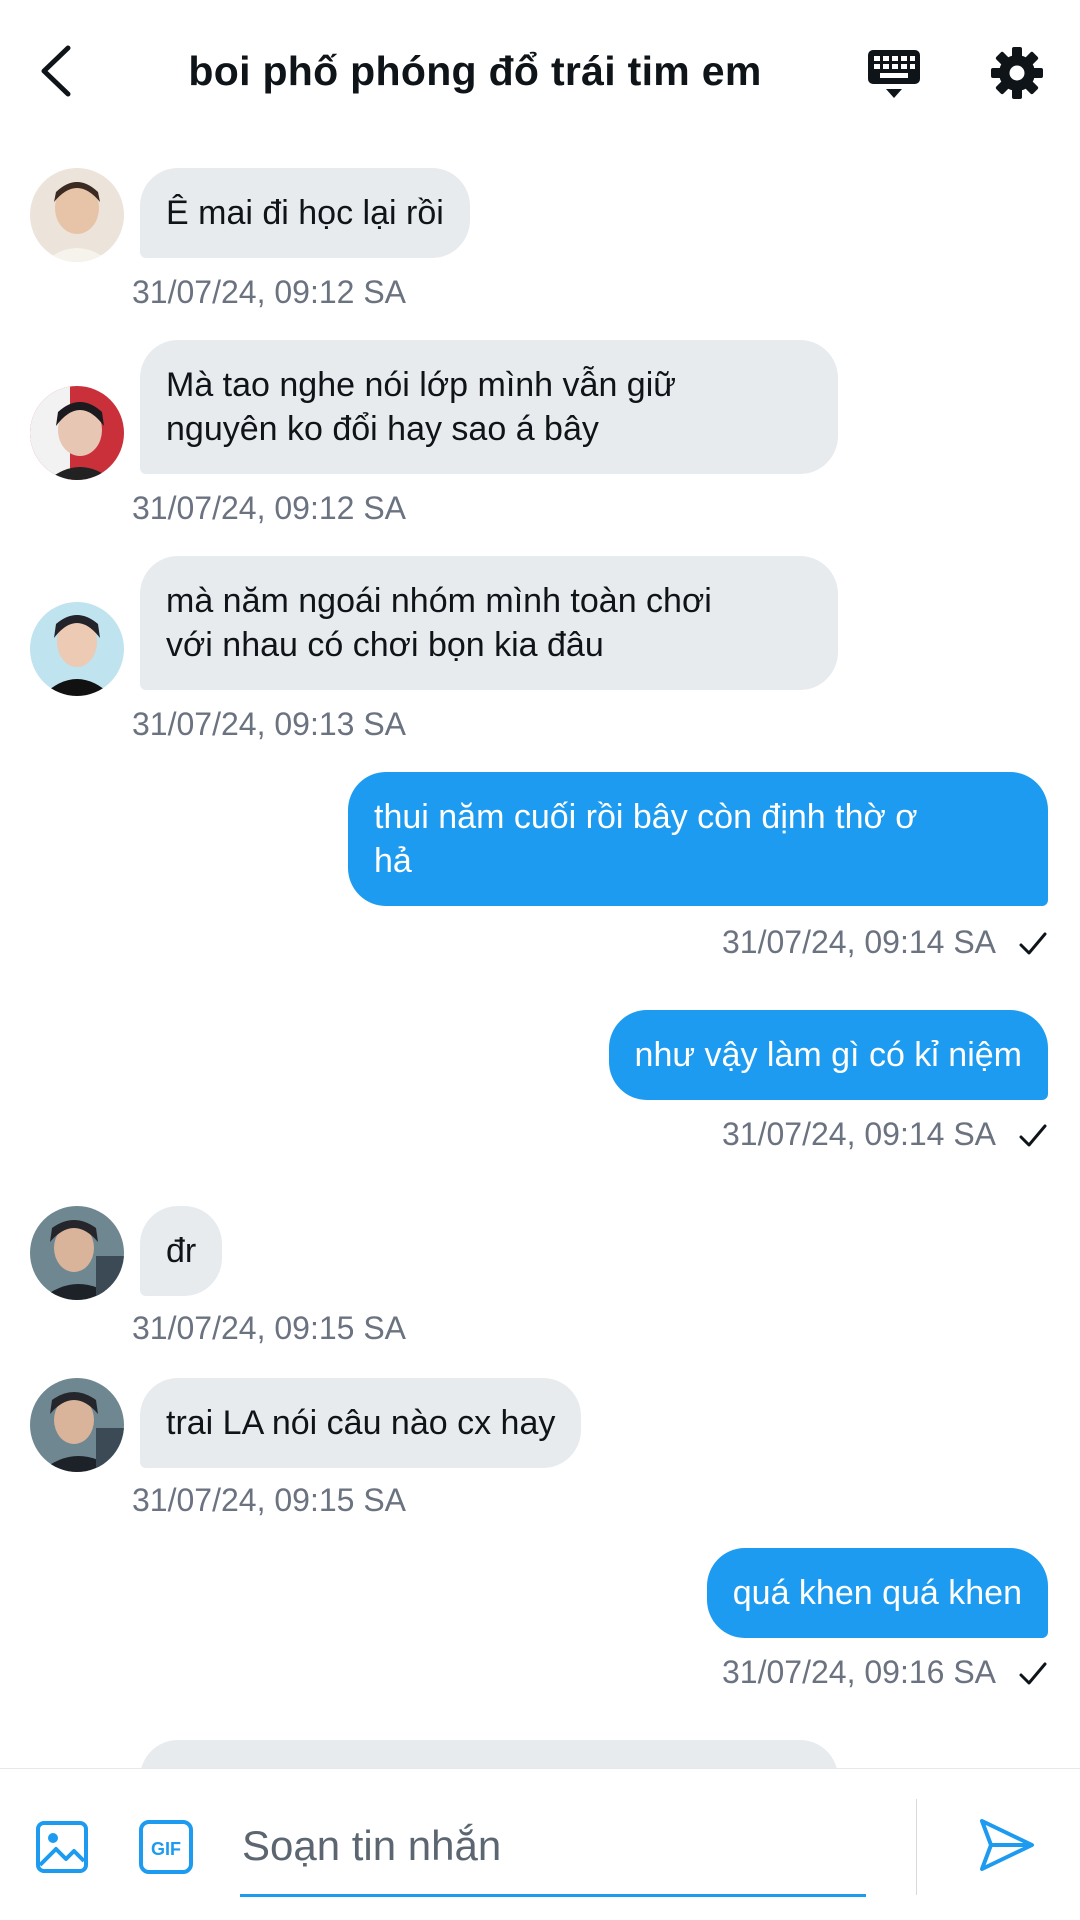 This screenshot has height=1920, width=1080. Describe the element at coordinates (859, 1672) in the screenshot. I see `message-timestamp: 31/07/24, 09:16 SA` at that location.